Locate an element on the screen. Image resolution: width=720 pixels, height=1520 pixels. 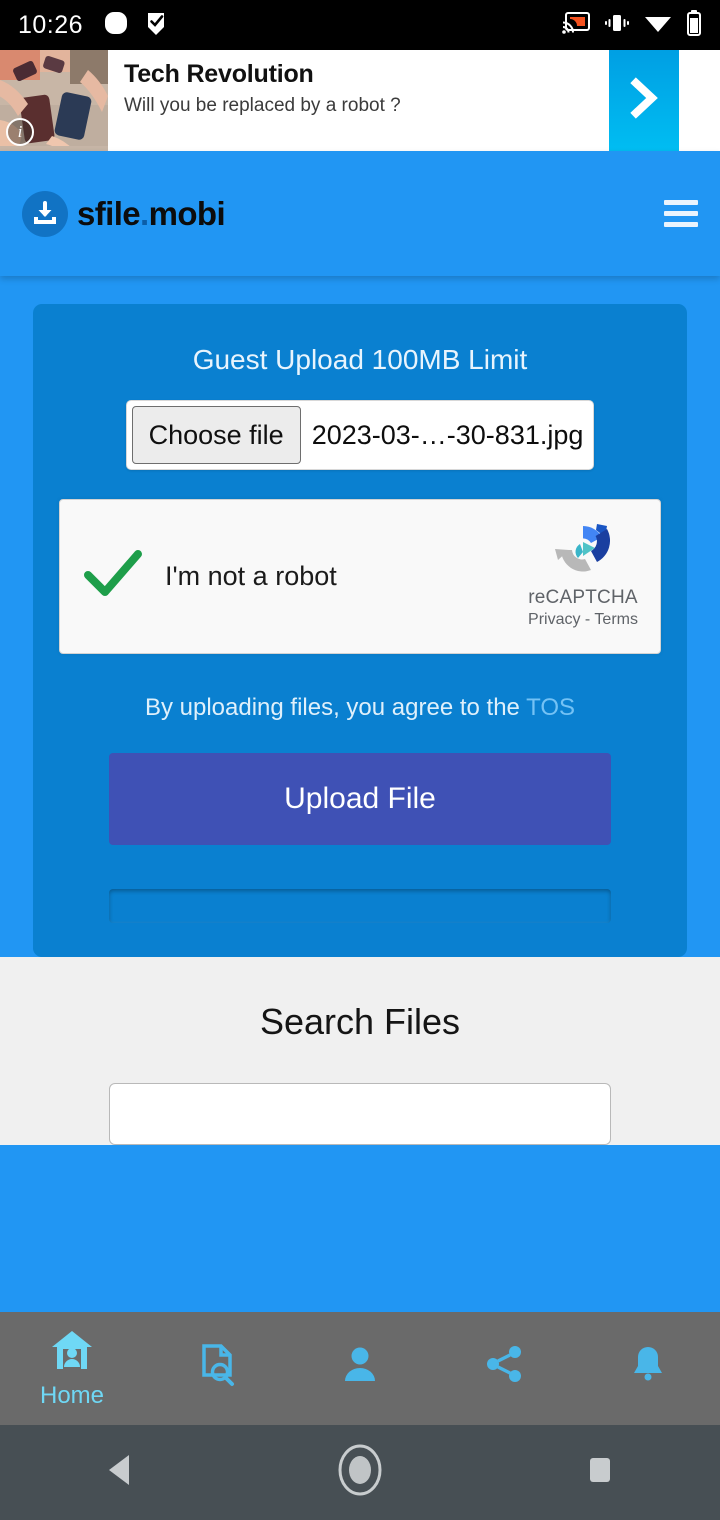
hamburger-menu-icon is located at coordinates (681, 213).